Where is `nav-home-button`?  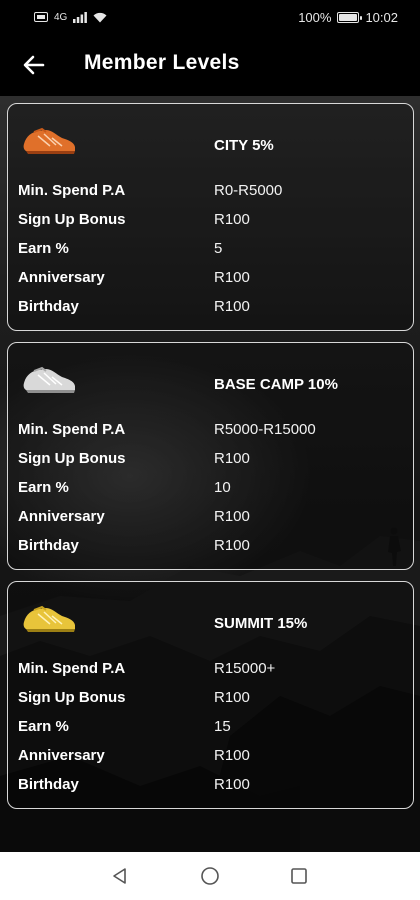
nav-home-button is located at coordinates (210, 876).